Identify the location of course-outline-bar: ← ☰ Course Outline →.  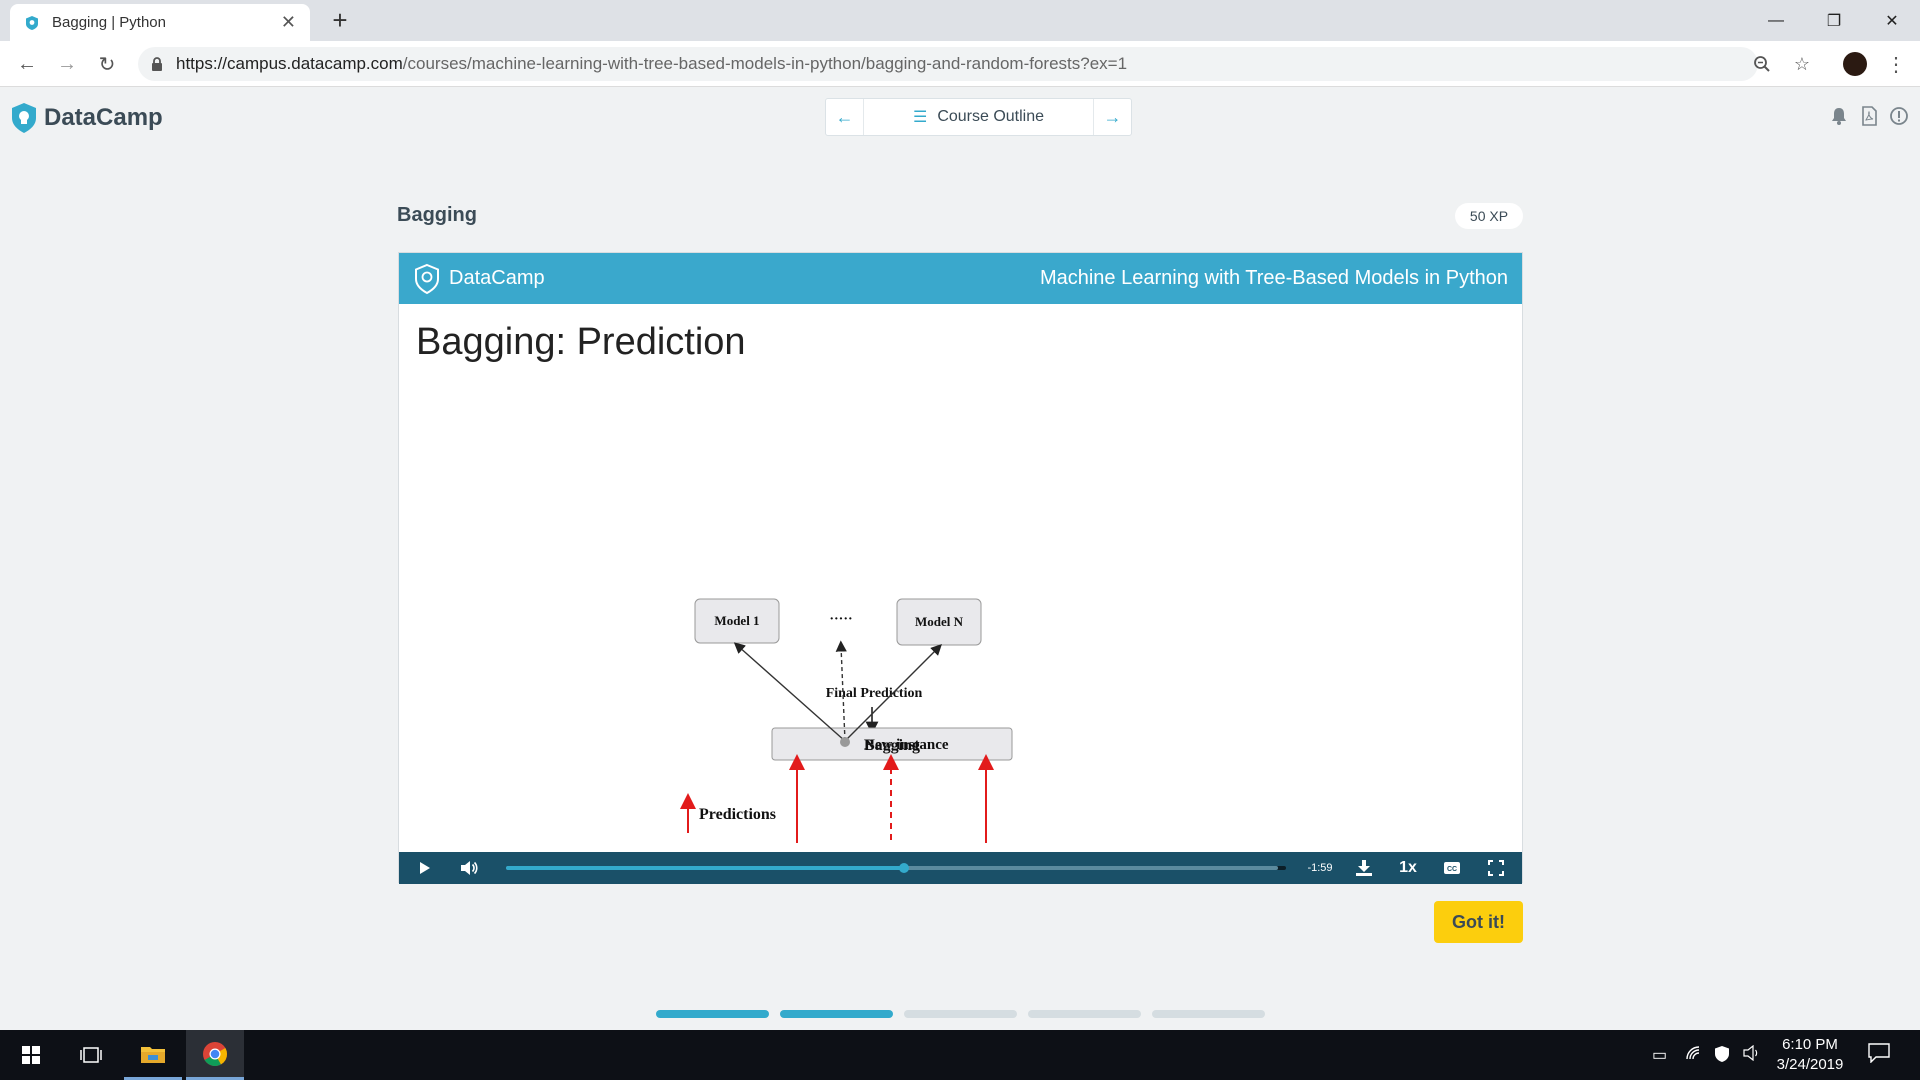
(978, 117).